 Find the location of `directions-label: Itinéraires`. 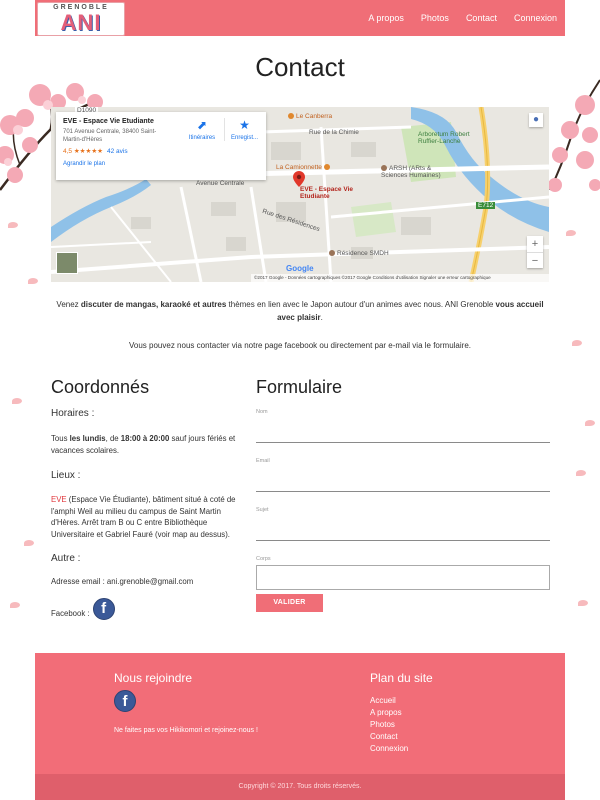

directions-label: Itinéraires is located at coordinates (202, 138).